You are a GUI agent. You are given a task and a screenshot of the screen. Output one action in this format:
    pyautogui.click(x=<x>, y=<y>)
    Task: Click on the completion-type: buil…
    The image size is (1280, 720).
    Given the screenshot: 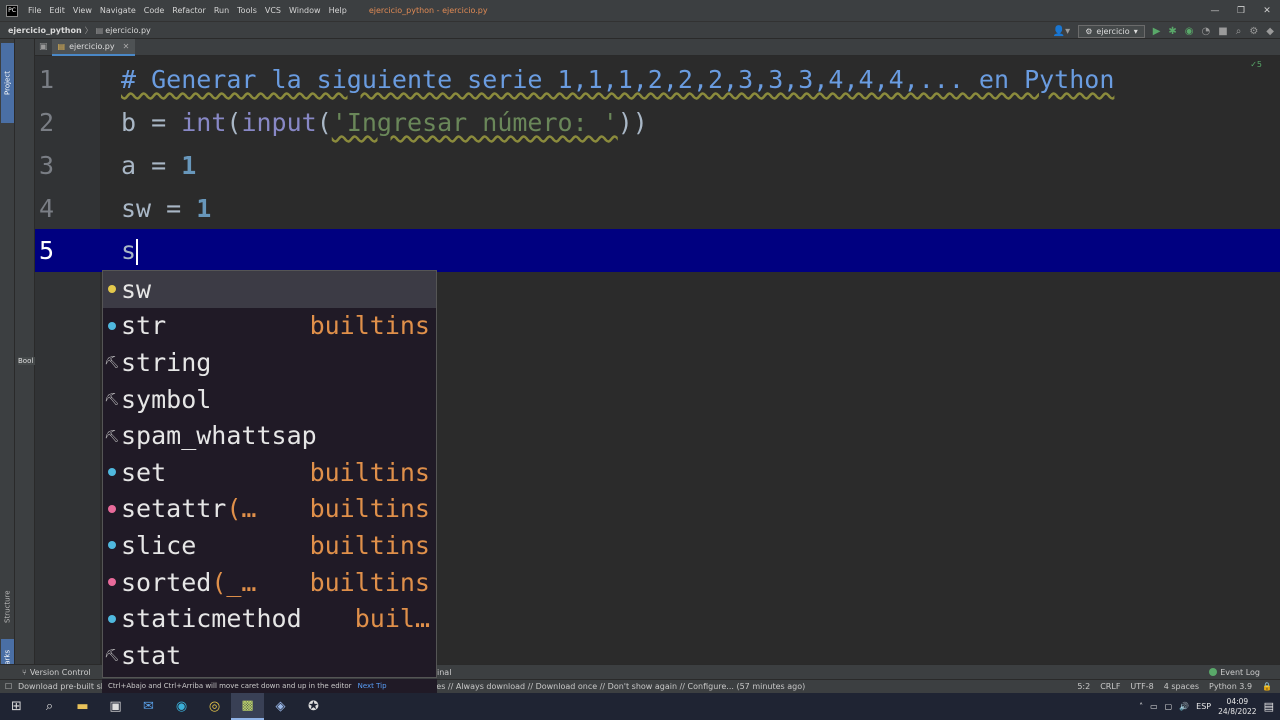 What is the action you would take?
    pyautogui.click(x=392, y=619)
    